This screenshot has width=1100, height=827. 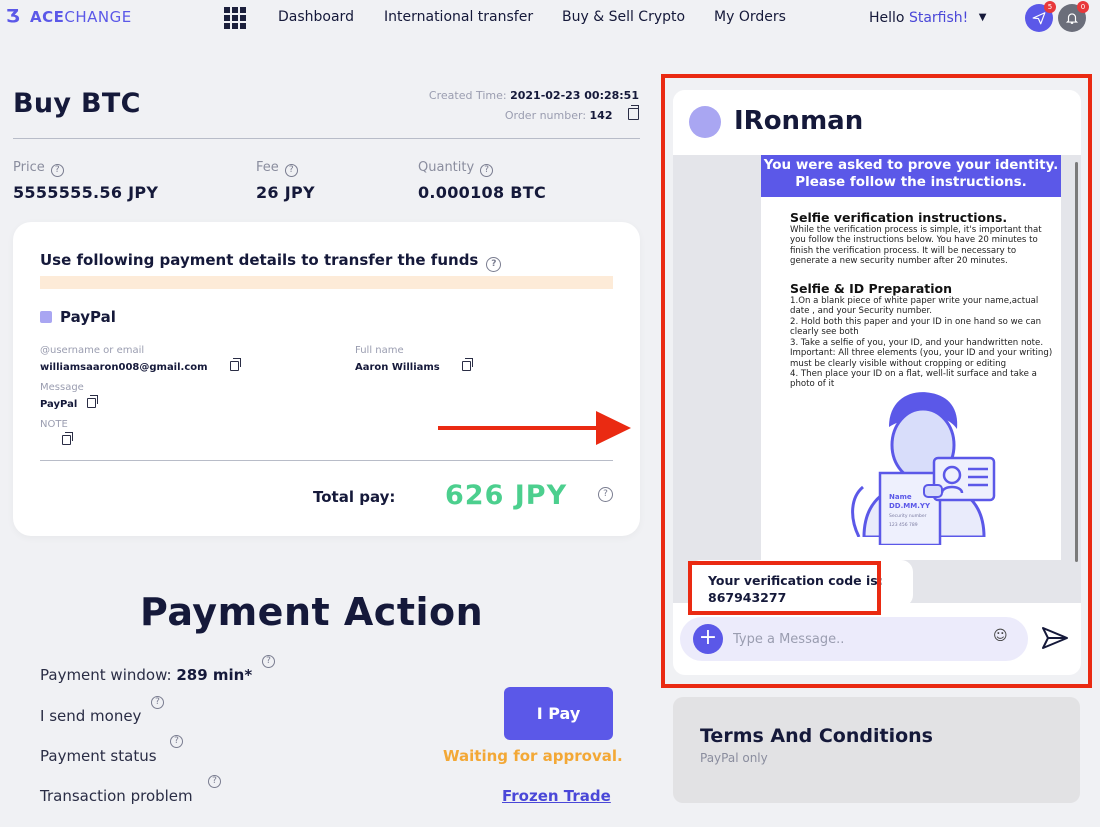 What do you see at coordinates (69, 402) in the screenshot?
I see `message-value: PayPal` at bounding box center [69, 402].